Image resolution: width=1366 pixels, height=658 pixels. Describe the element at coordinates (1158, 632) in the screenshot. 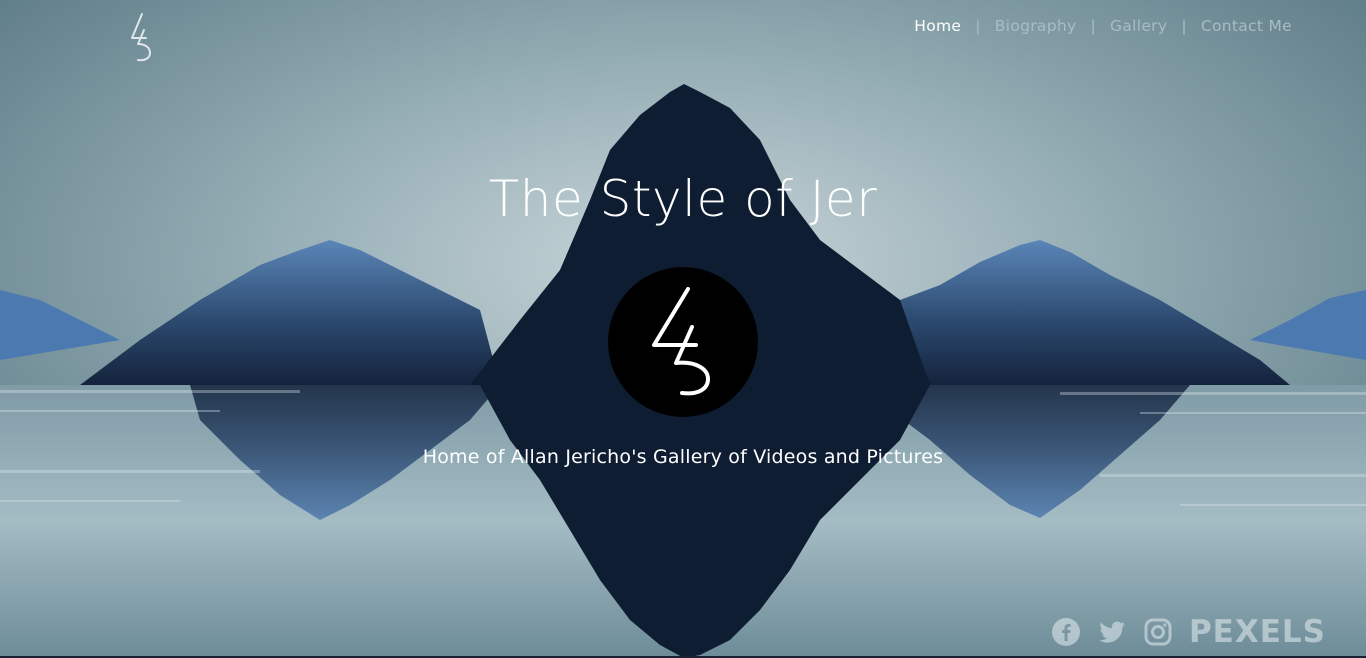

I see `instagram-icon` at that location.